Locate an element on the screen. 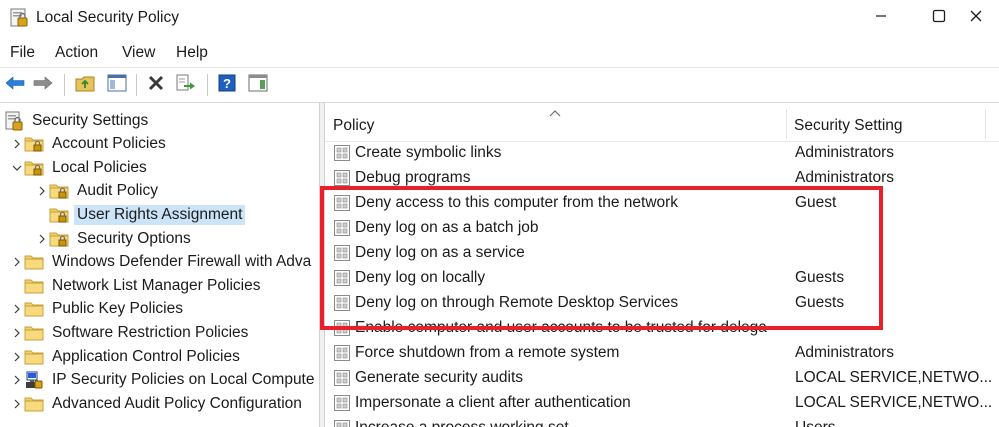 The height and width of the screenshot is (427, 999). tree-item-user-rights-assignment: User Rights Assignment is located at coordinates (140, 214).